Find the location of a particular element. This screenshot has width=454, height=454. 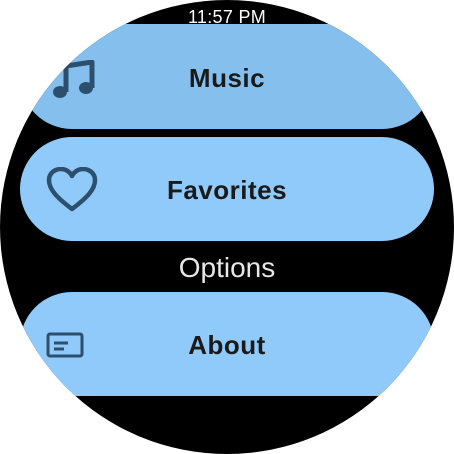

favorites-label: Favorites is located at coordinates (227, 190).